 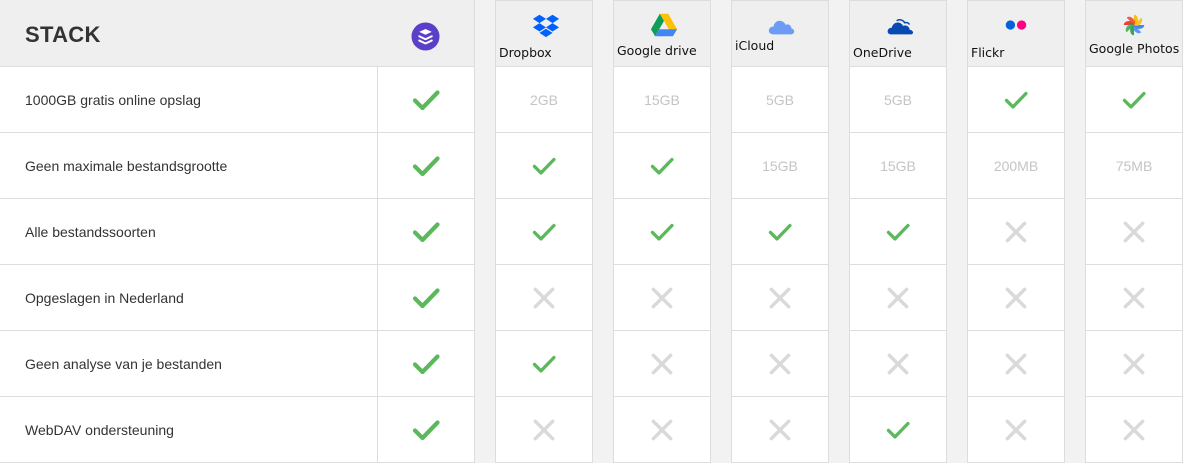 I want to click on provider-name: Flickr, so click(x=988, y=52).